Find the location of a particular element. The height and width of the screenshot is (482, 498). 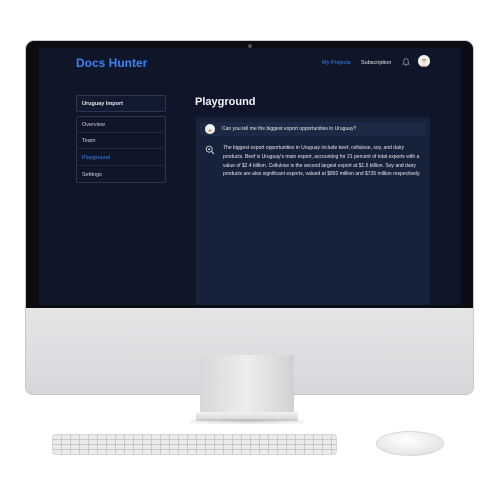

sidebar-item-playground: Playground is located at coordinates (121, 158).